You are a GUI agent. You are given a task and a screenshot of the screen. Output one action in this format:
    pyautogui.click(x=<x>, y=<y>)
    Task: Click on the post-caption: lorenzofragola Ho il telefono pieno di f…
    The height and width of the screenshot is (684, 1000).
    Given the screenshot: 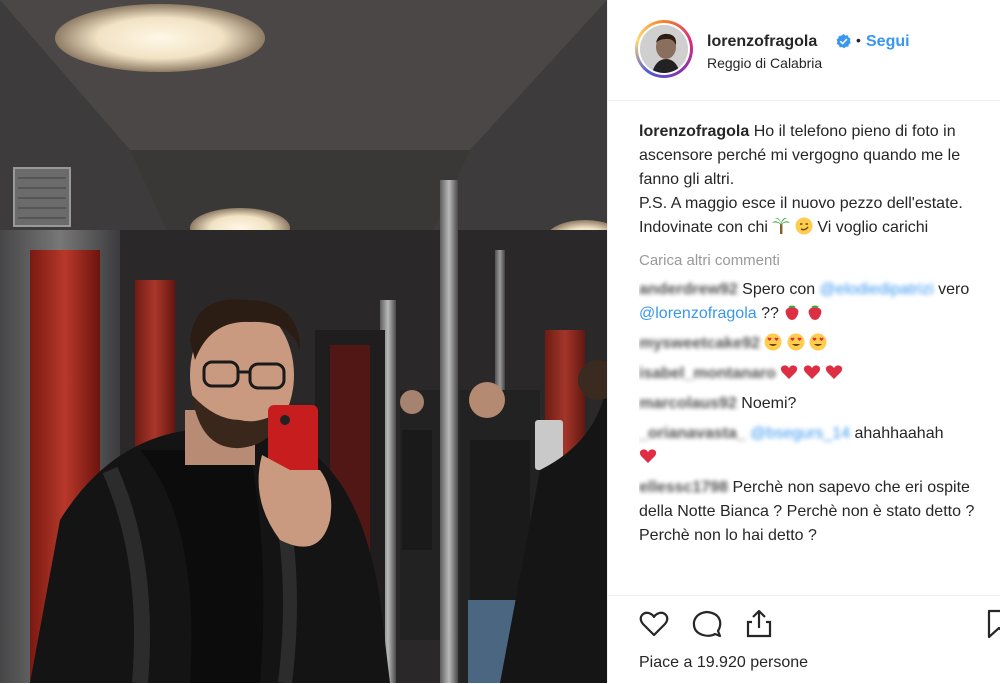 What is the action you would take?
    pyautogui.click(x=814, y=180)
    